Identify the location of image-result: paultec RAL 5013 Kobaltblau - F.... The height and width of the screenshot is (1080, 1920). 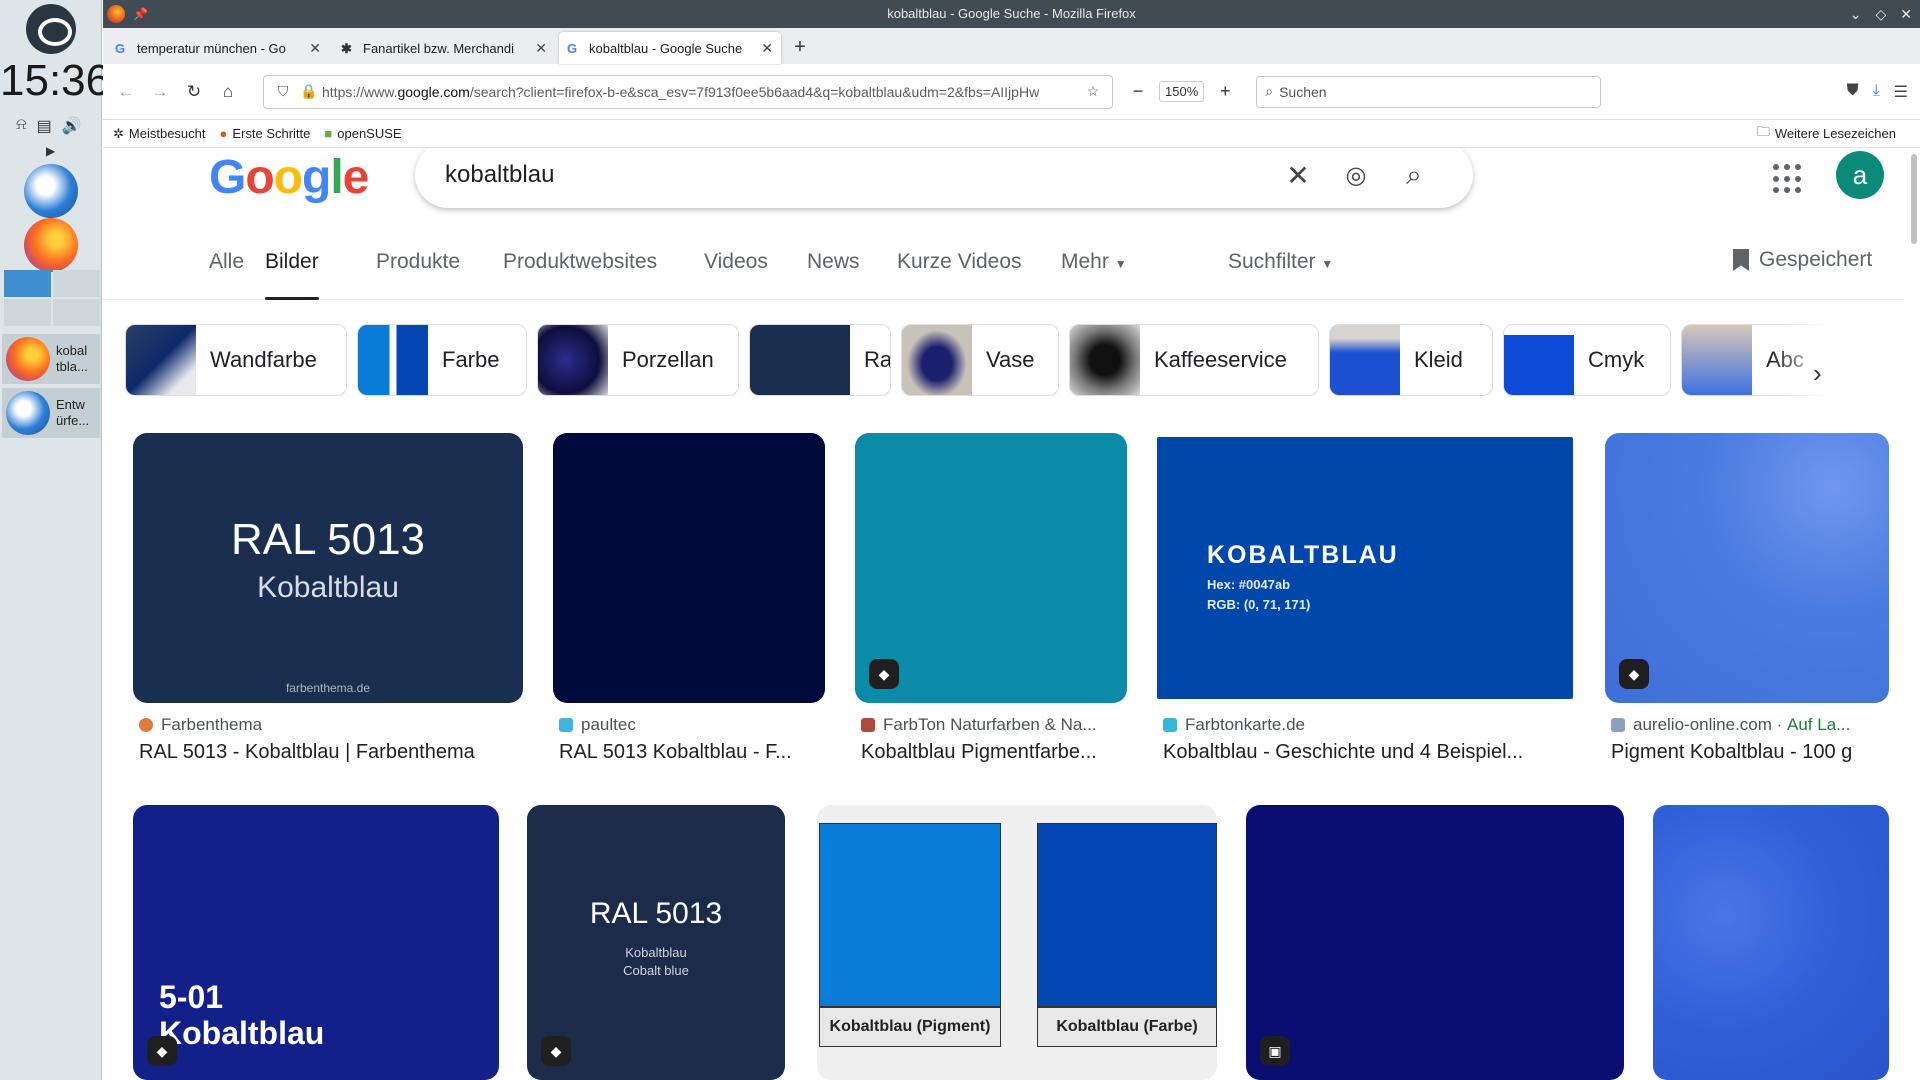
(689, 603).